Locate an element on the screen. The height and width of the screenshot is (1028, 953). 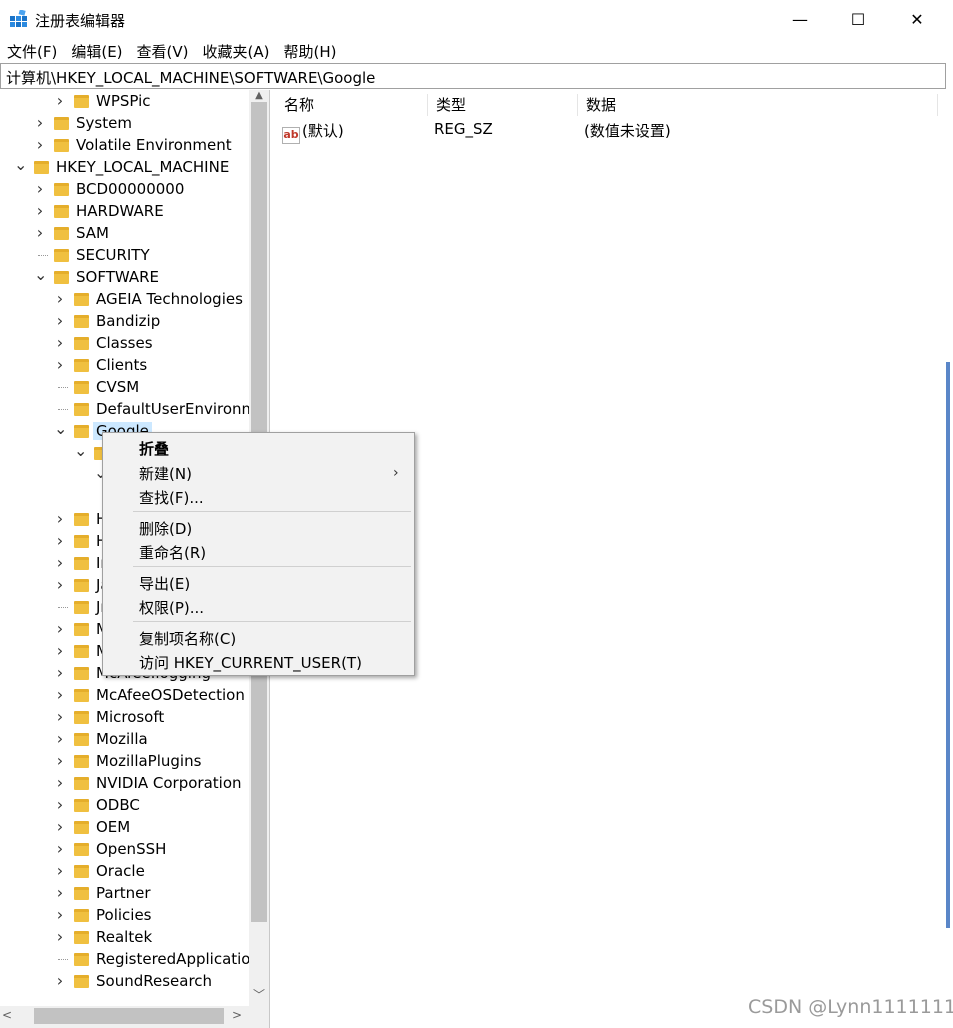
tree-node: › Microsoft is located at coordinates (124, 718).